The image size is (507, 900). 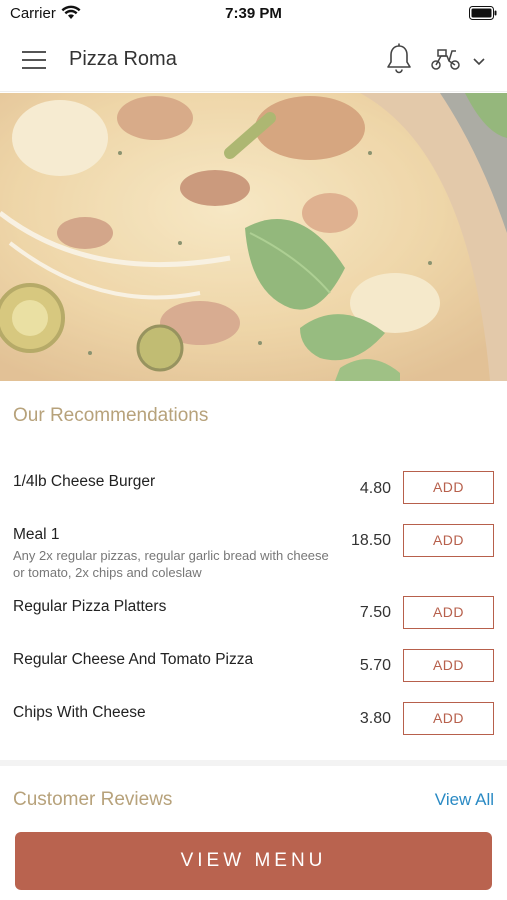 I want to click on chevron-down-icon, so click(x=479, y=63).